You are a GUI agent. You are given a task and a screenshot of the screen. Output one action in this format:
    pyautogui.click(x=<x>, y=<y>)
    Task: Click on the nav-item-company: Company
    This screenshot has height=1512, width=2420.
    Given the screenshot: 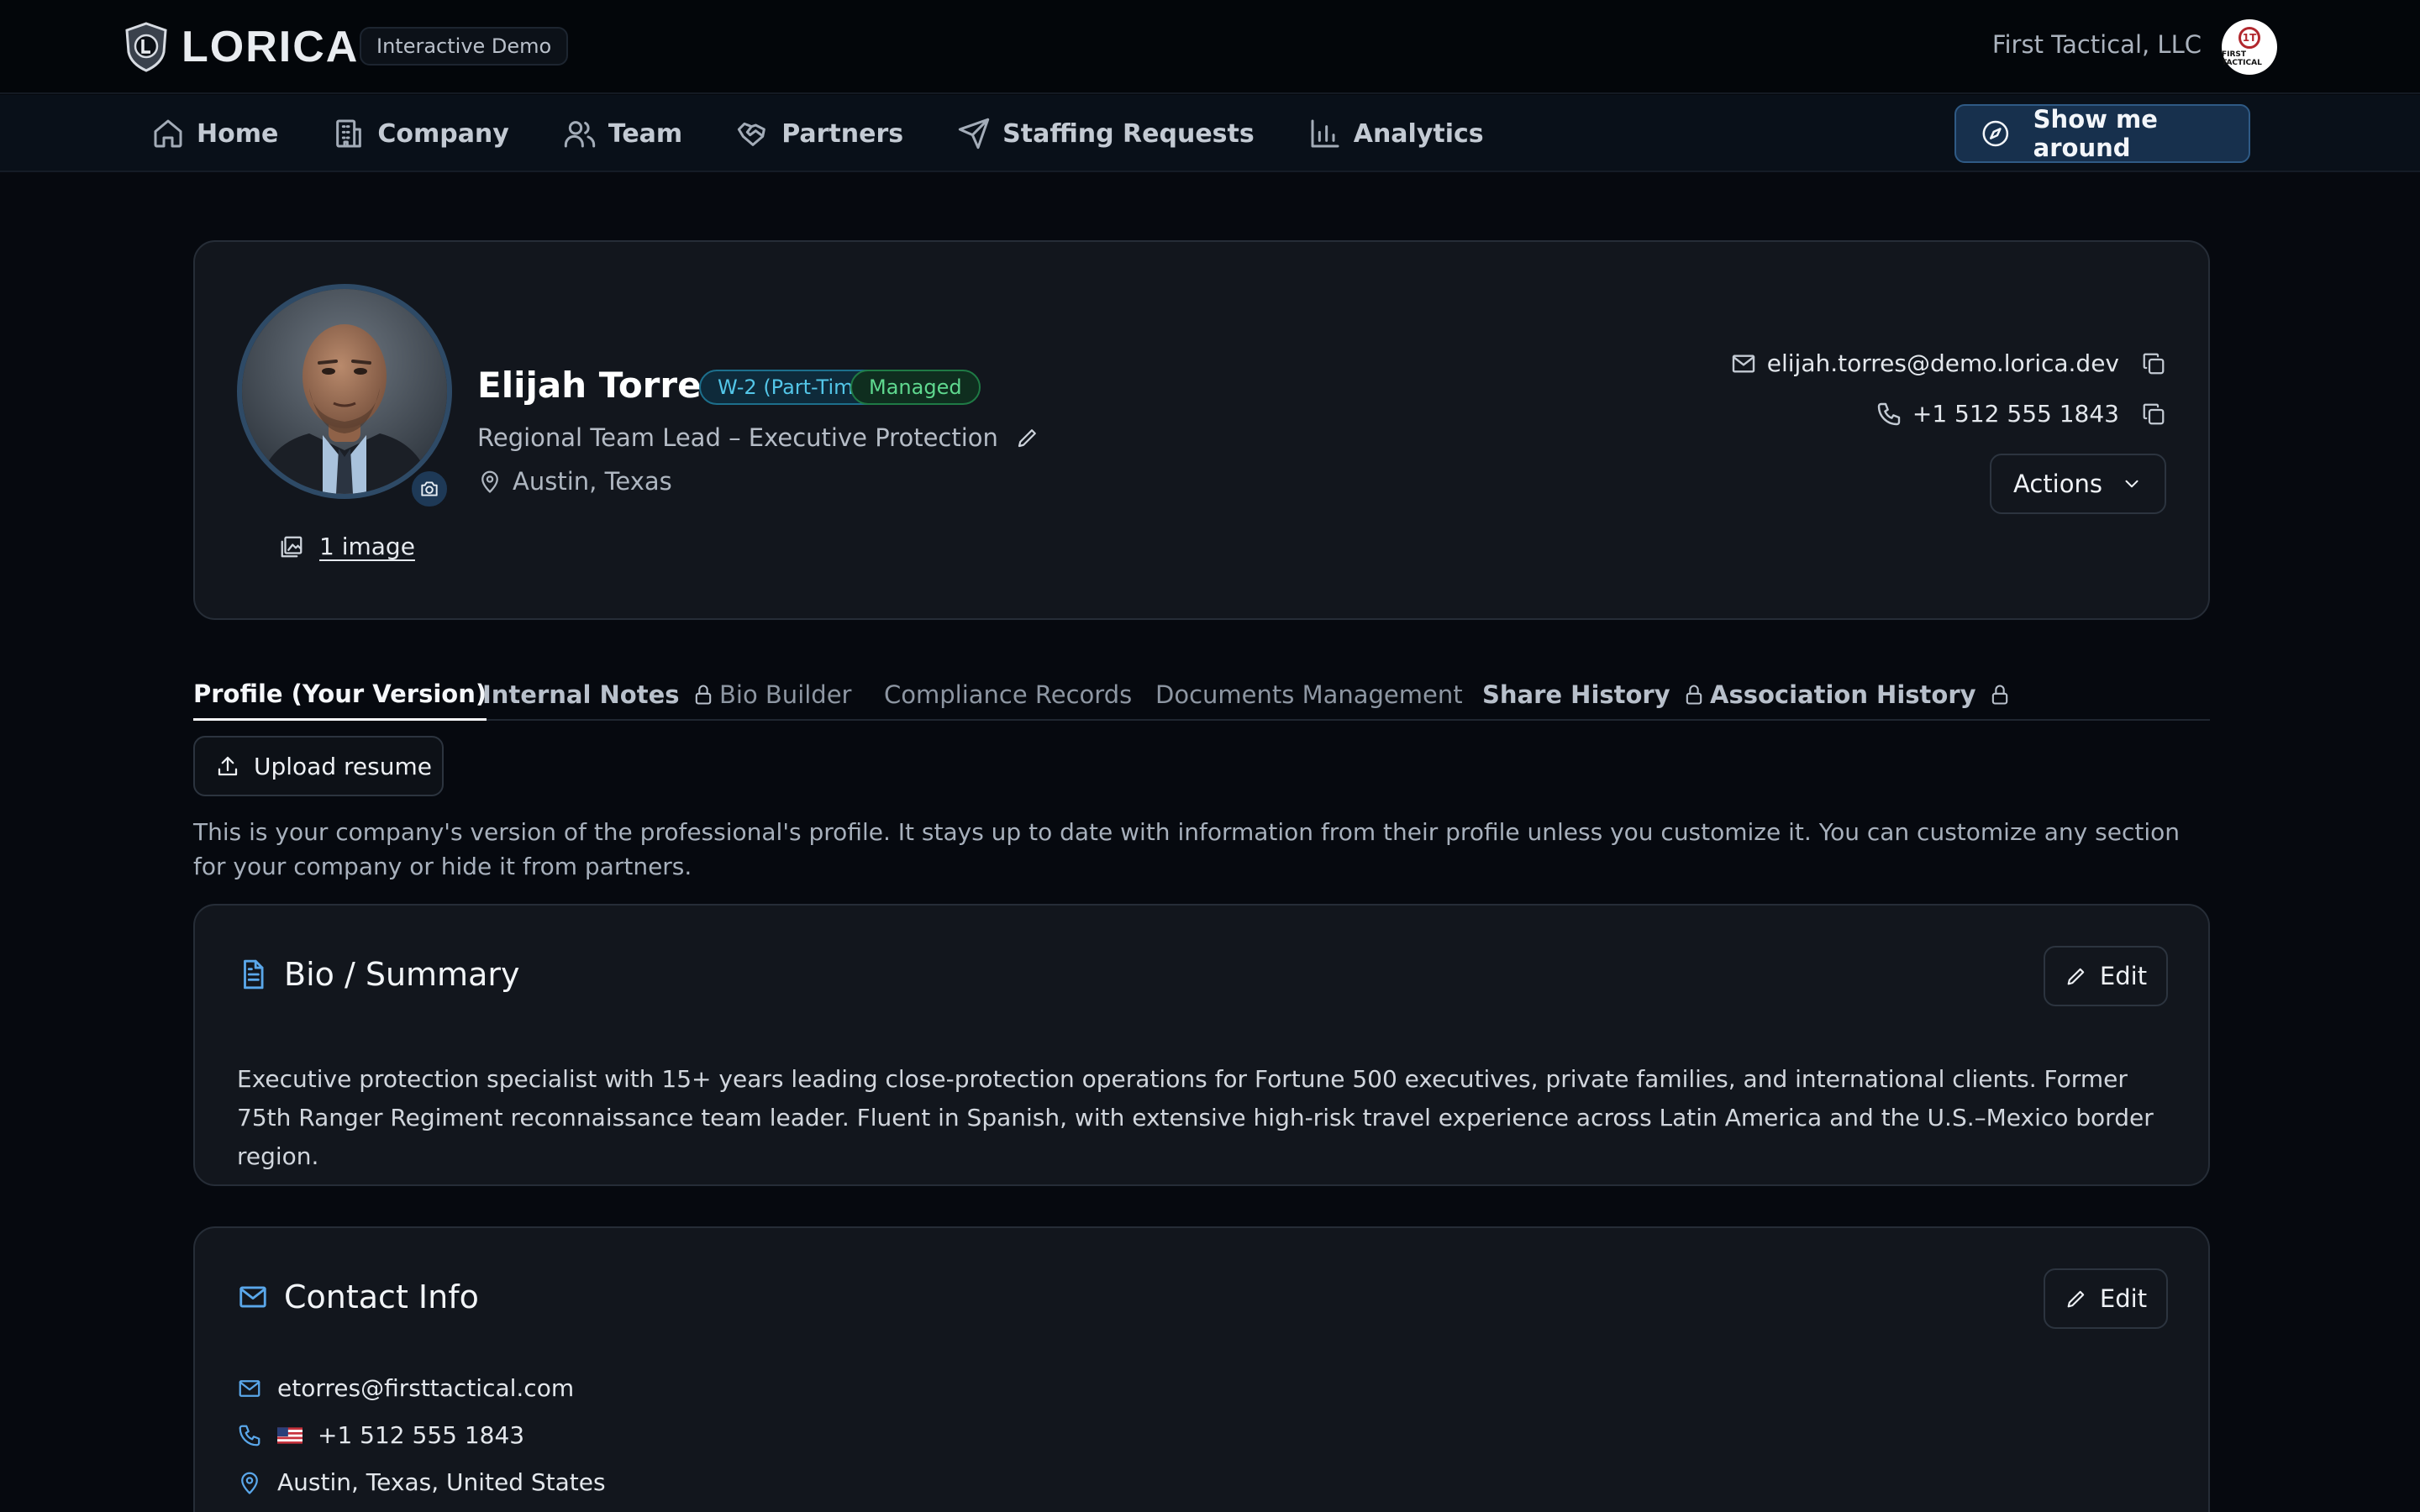 What is the action you would take?
    pyautogui.click(x=420, y=133)
    